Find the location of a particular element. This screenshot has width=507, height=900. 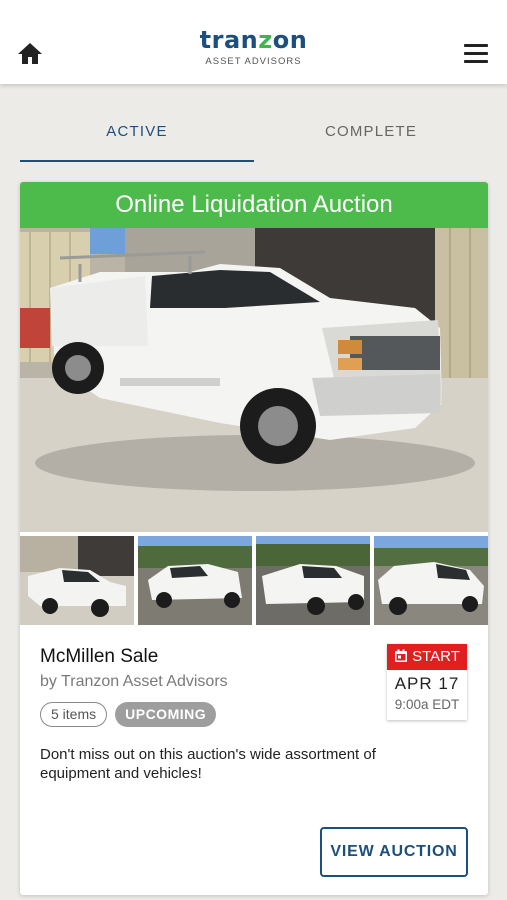

auction-tabs: ACTIVE COMPLETE is located at coordinates (253, 136).